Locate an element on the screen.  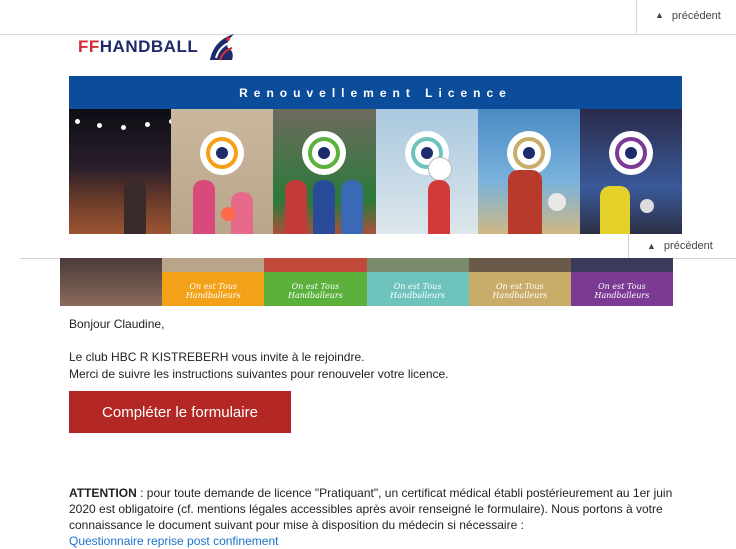
banner-panel-beach-handball is located at coordinates (528, 174).